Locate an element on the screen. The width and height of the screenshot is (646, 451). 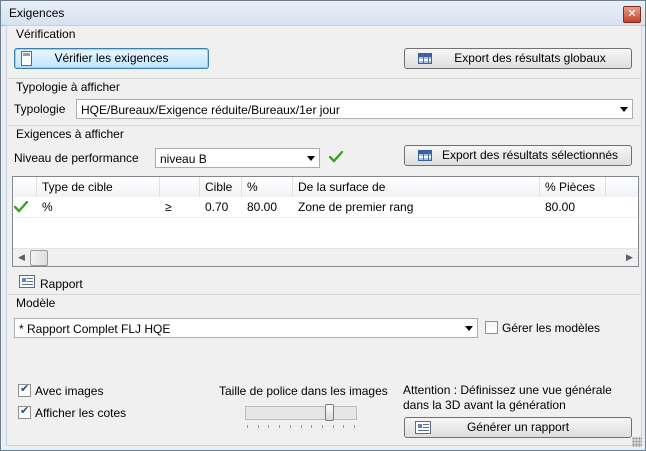
font-size-slider is located at coordinates (301, 412).